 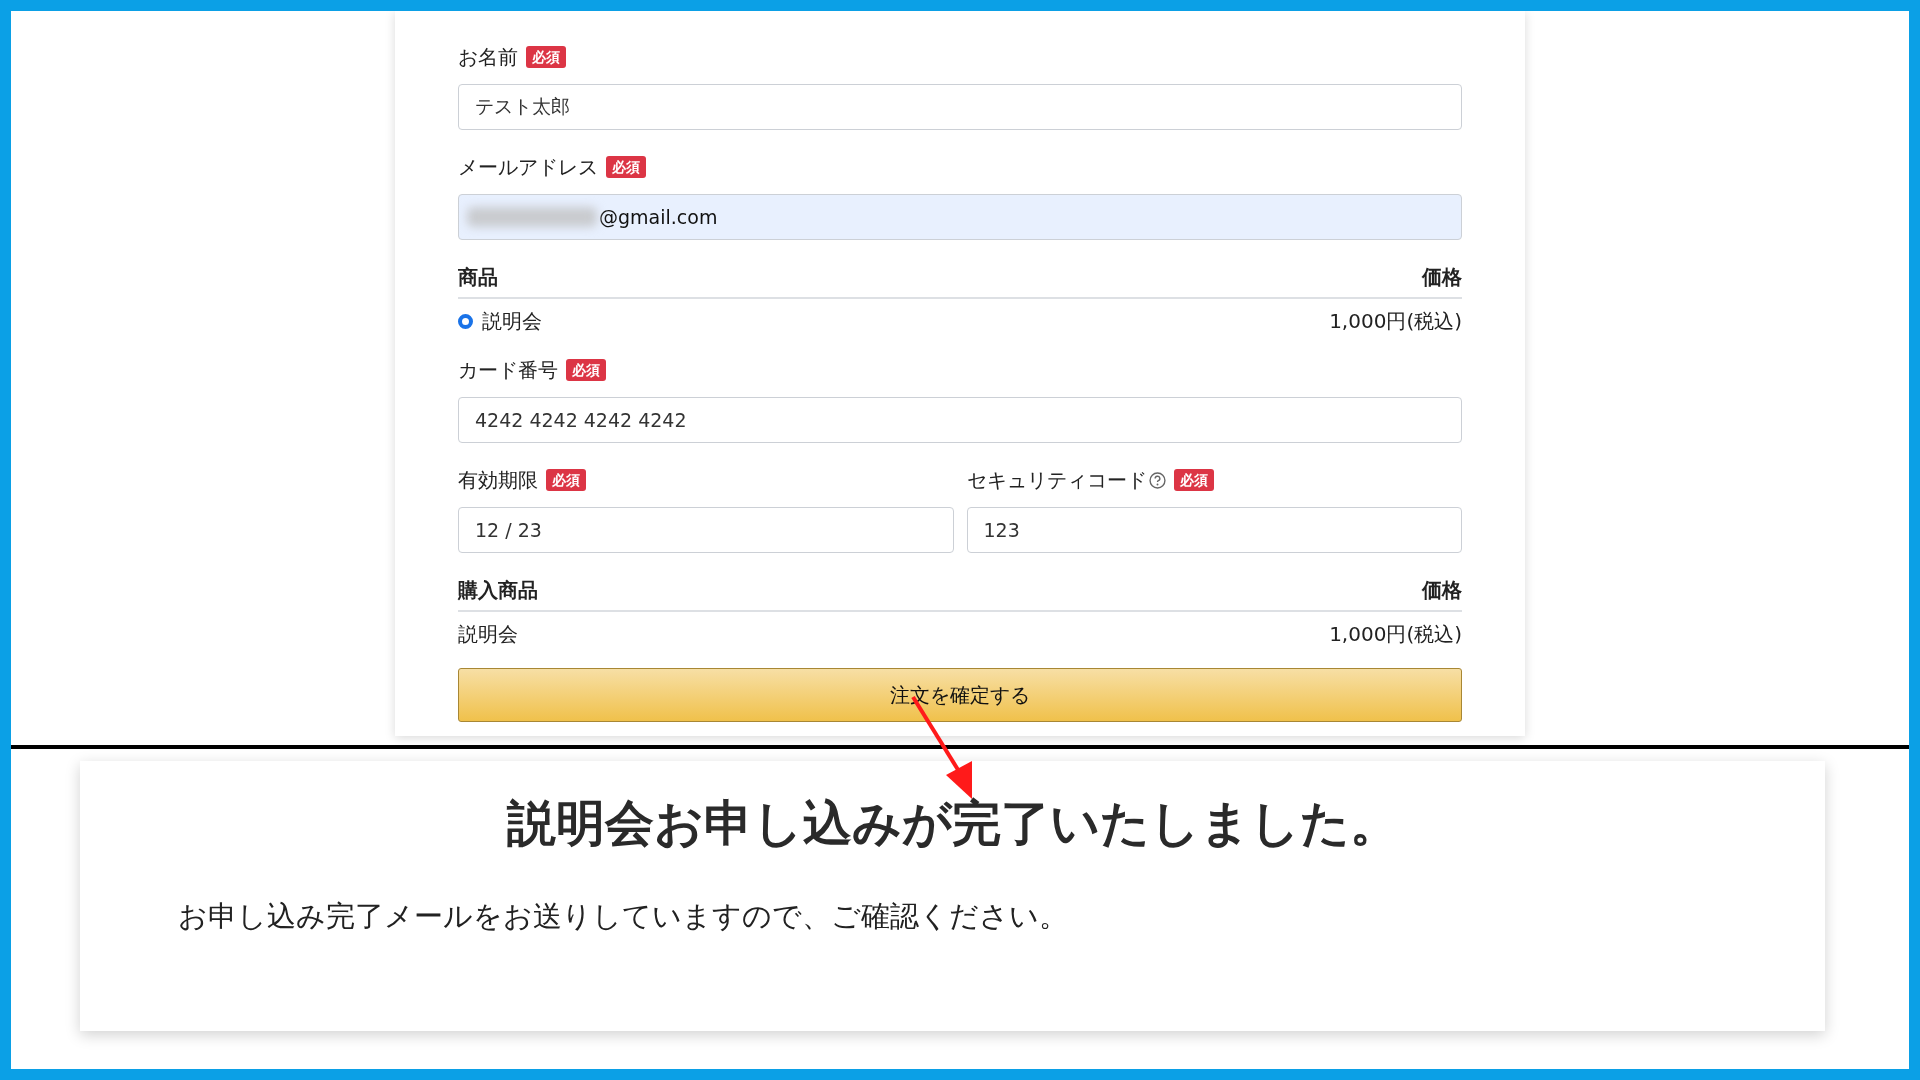 I want to click on completion-message: お申し込み完了メールをお送りしていますので、ご確認ください。, so click(x=623, y=916).